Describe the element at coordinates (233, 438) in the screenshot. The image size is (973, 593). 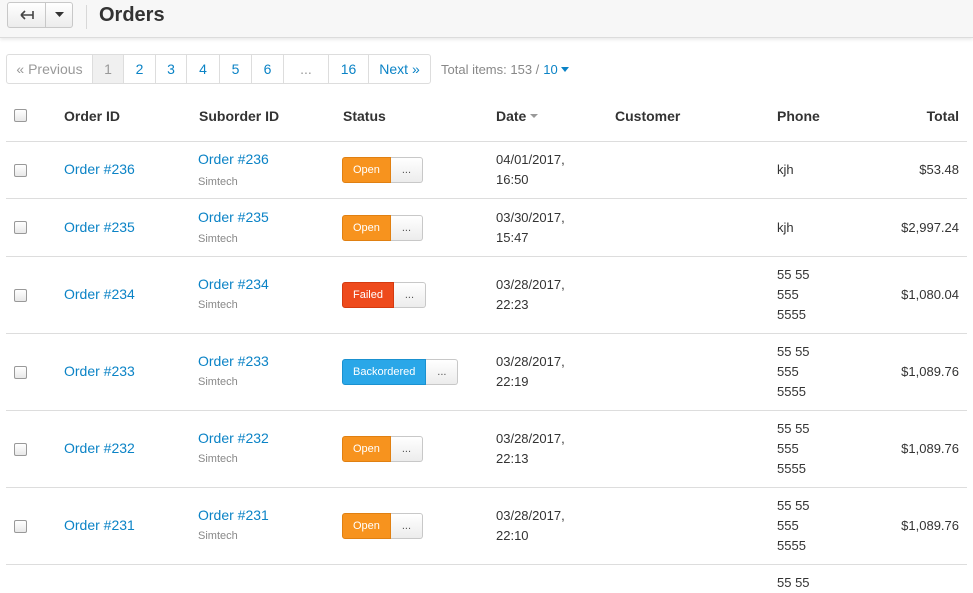
I see `suborder-link: Order #232` at that location.